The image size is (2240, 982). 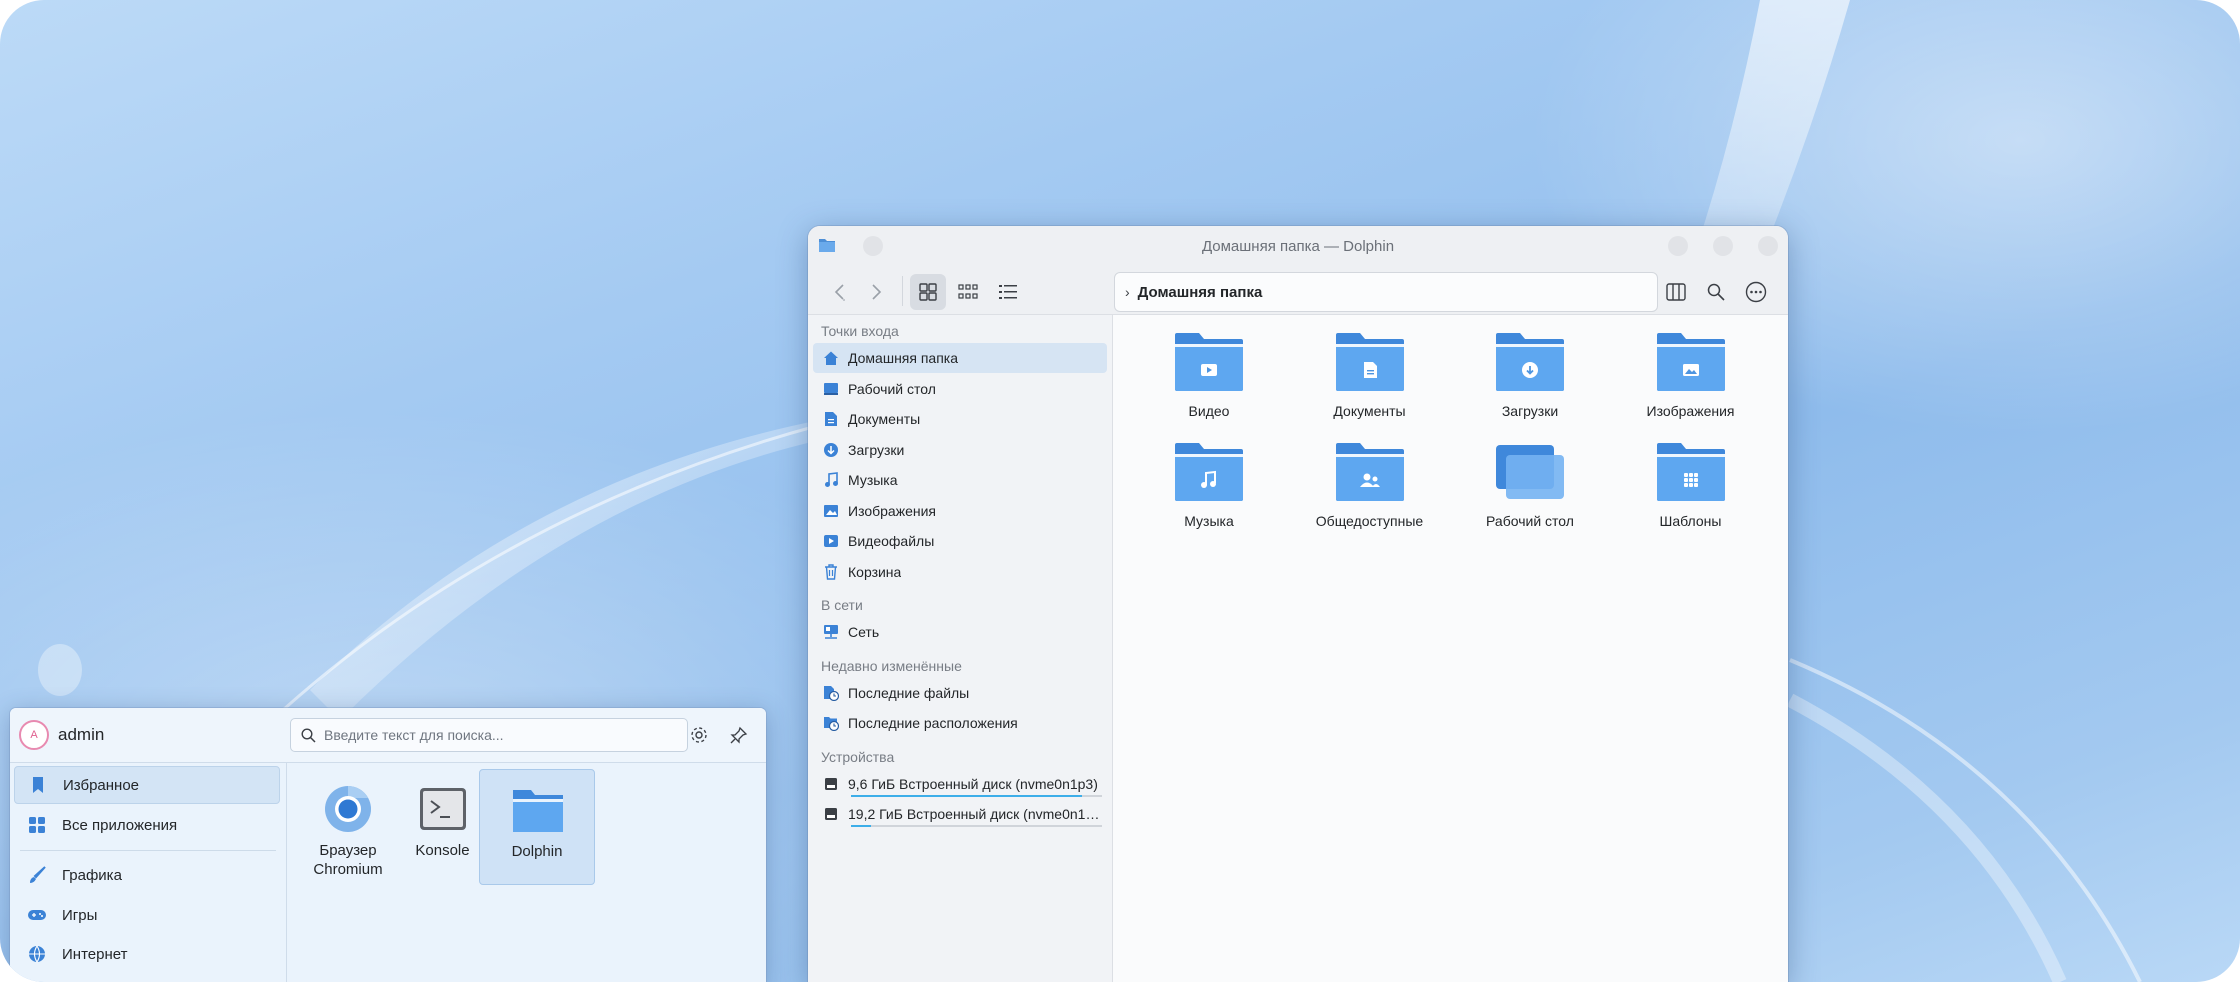 I want to click on video-icon, so click(x=831, y=541).